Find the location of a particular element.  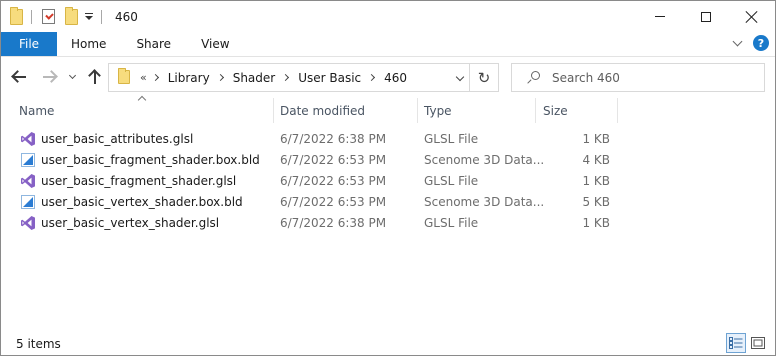

help-icon: ? is located at coordinates (761, 43).